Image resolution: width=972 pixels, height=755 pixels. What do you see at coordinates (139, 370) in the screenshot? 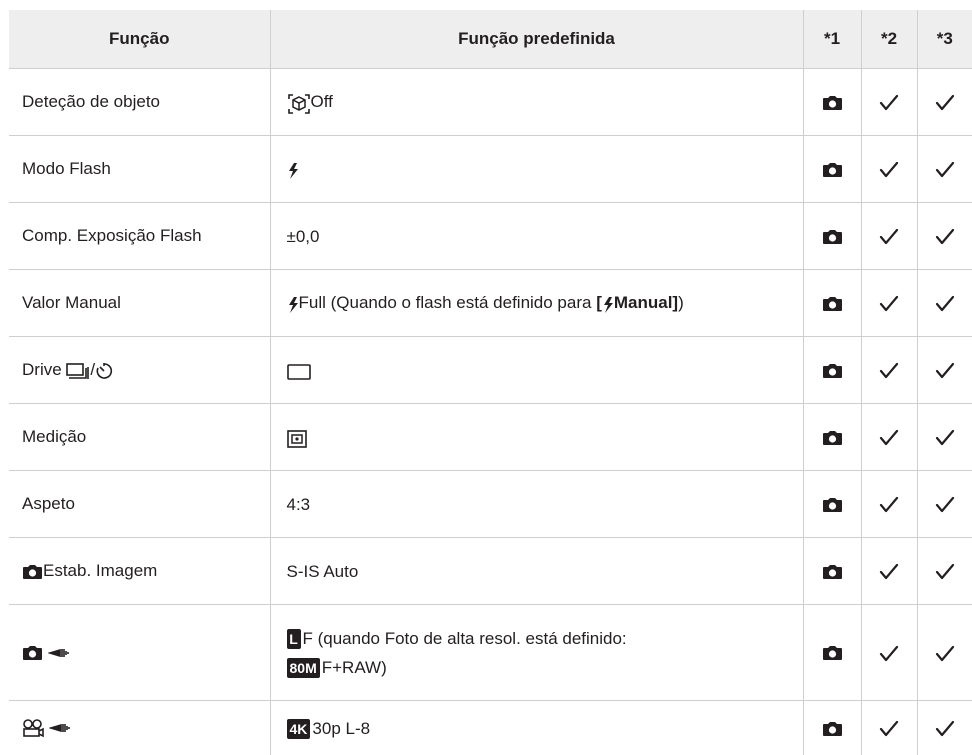
I see `function-cell: Drive /` at bounding box center [139, 370].